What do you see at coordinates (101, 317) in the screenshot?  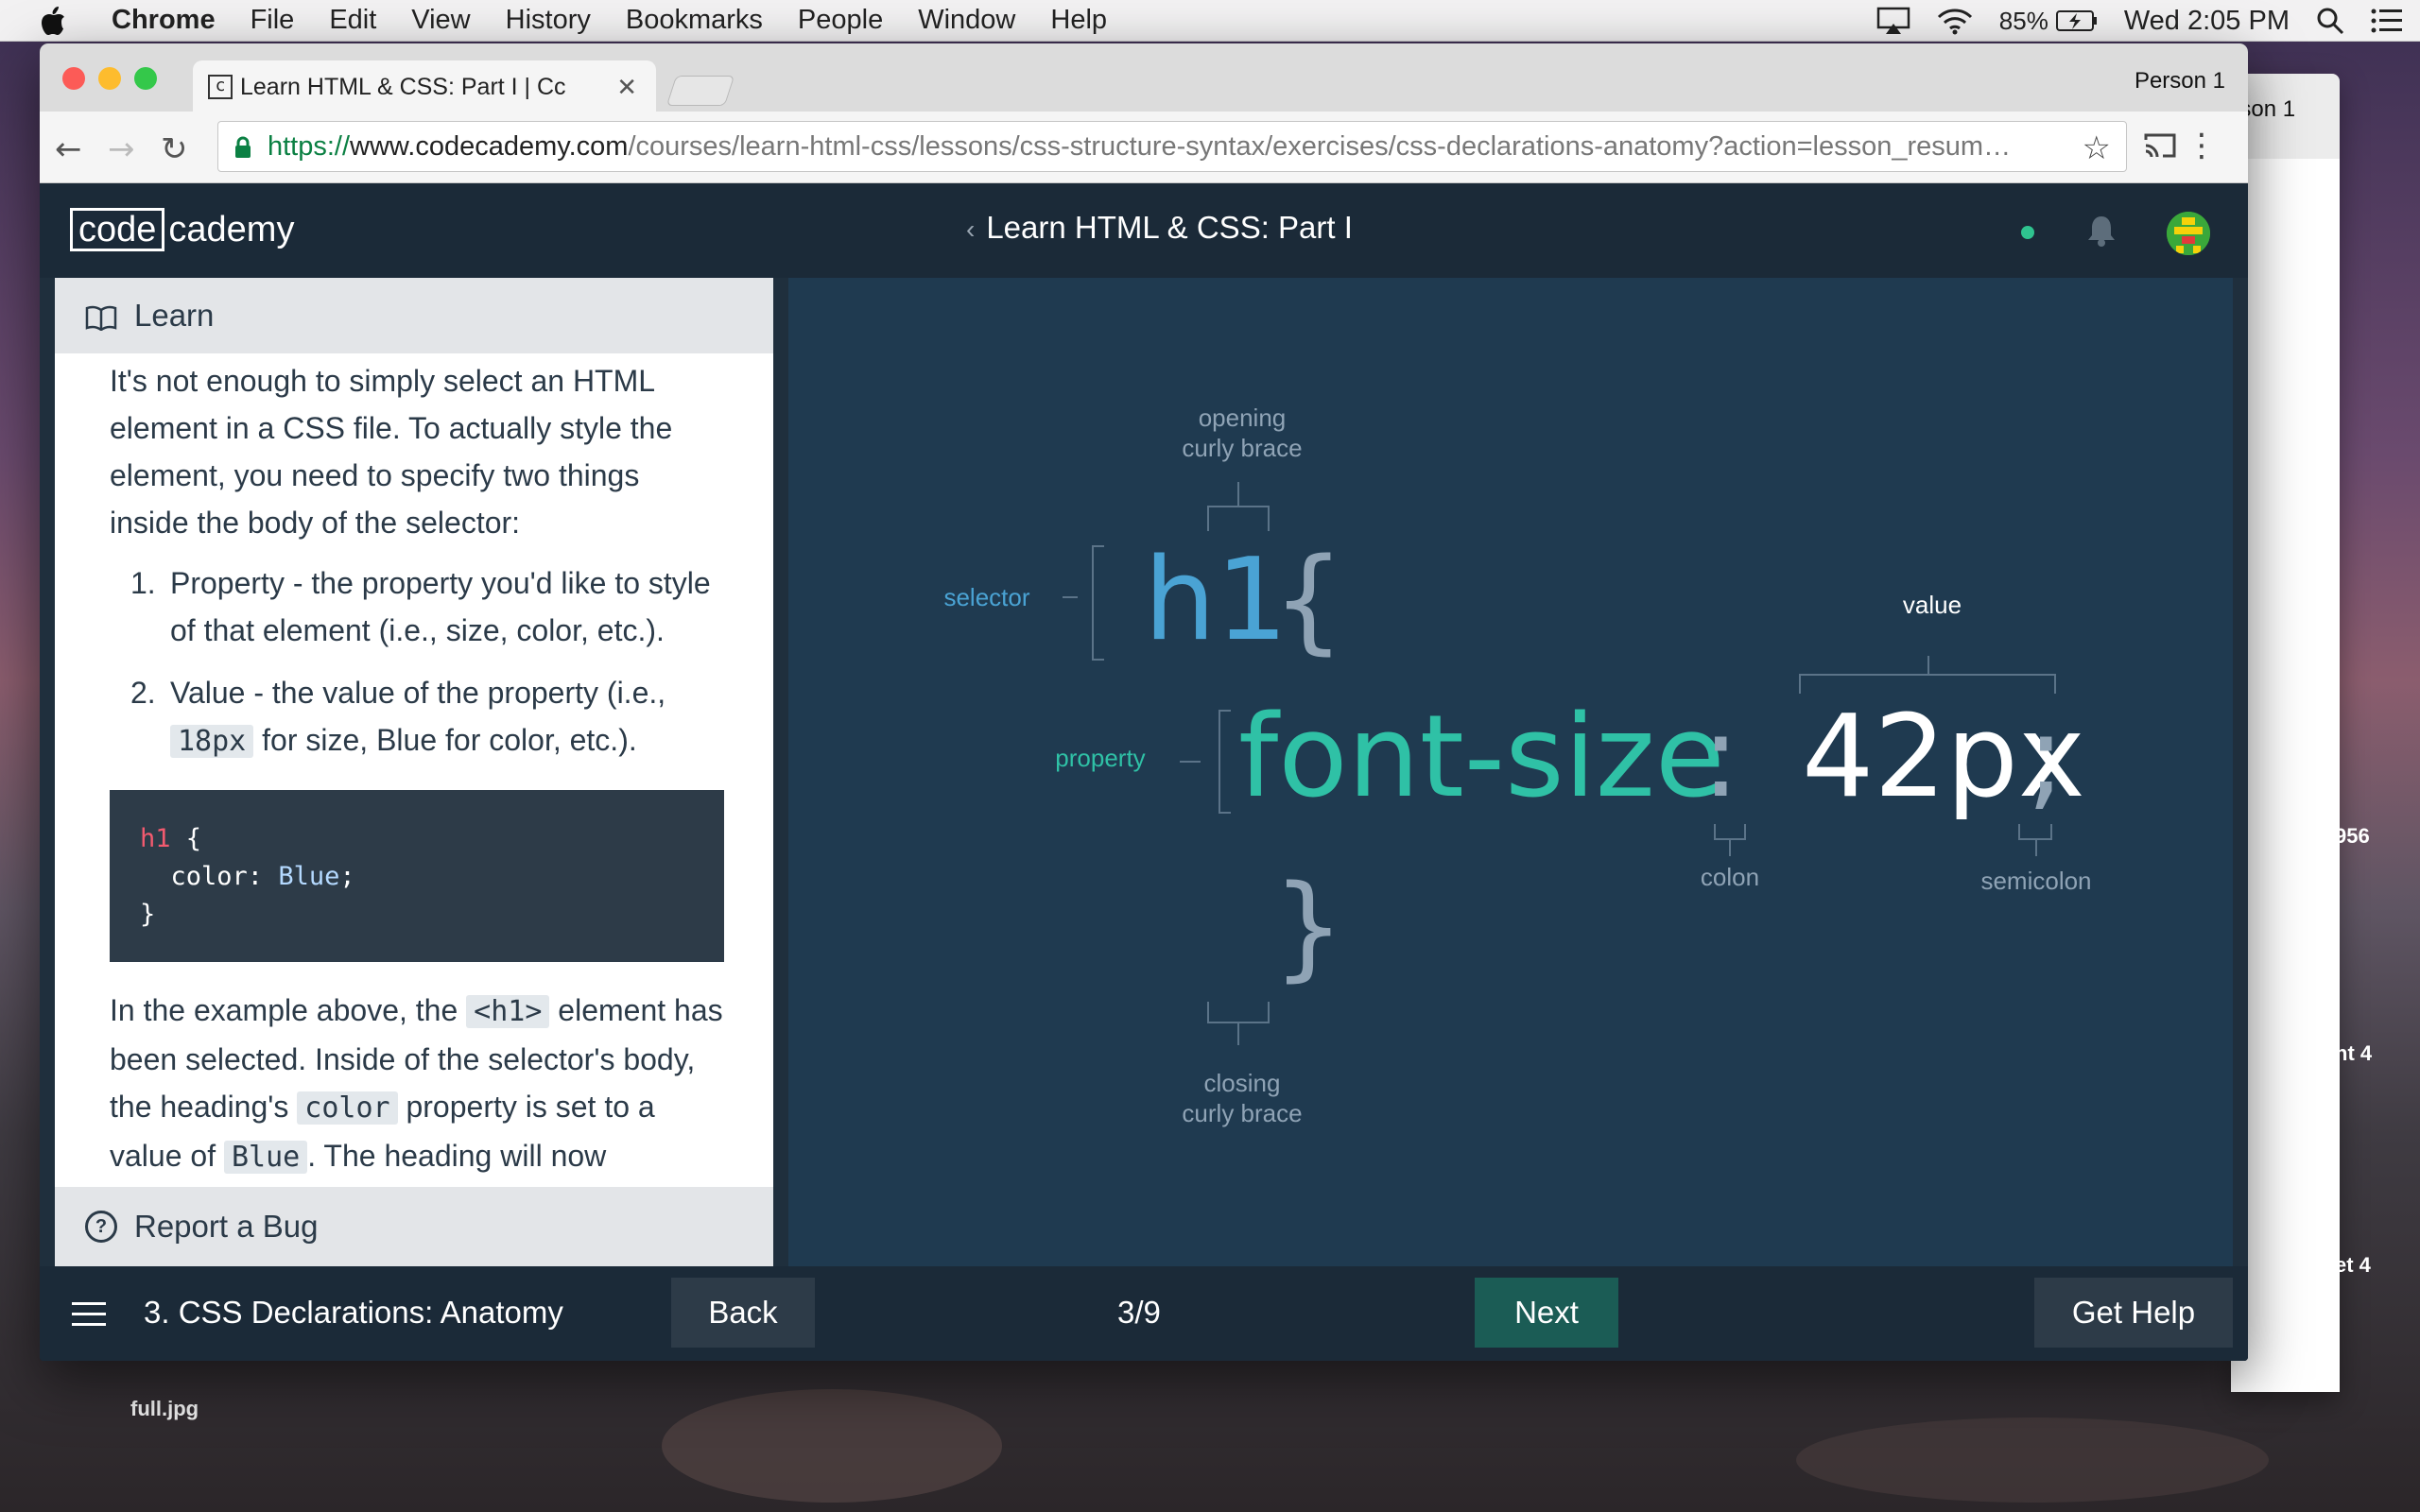 I see `book-icon` at bounding box center [101, 317].